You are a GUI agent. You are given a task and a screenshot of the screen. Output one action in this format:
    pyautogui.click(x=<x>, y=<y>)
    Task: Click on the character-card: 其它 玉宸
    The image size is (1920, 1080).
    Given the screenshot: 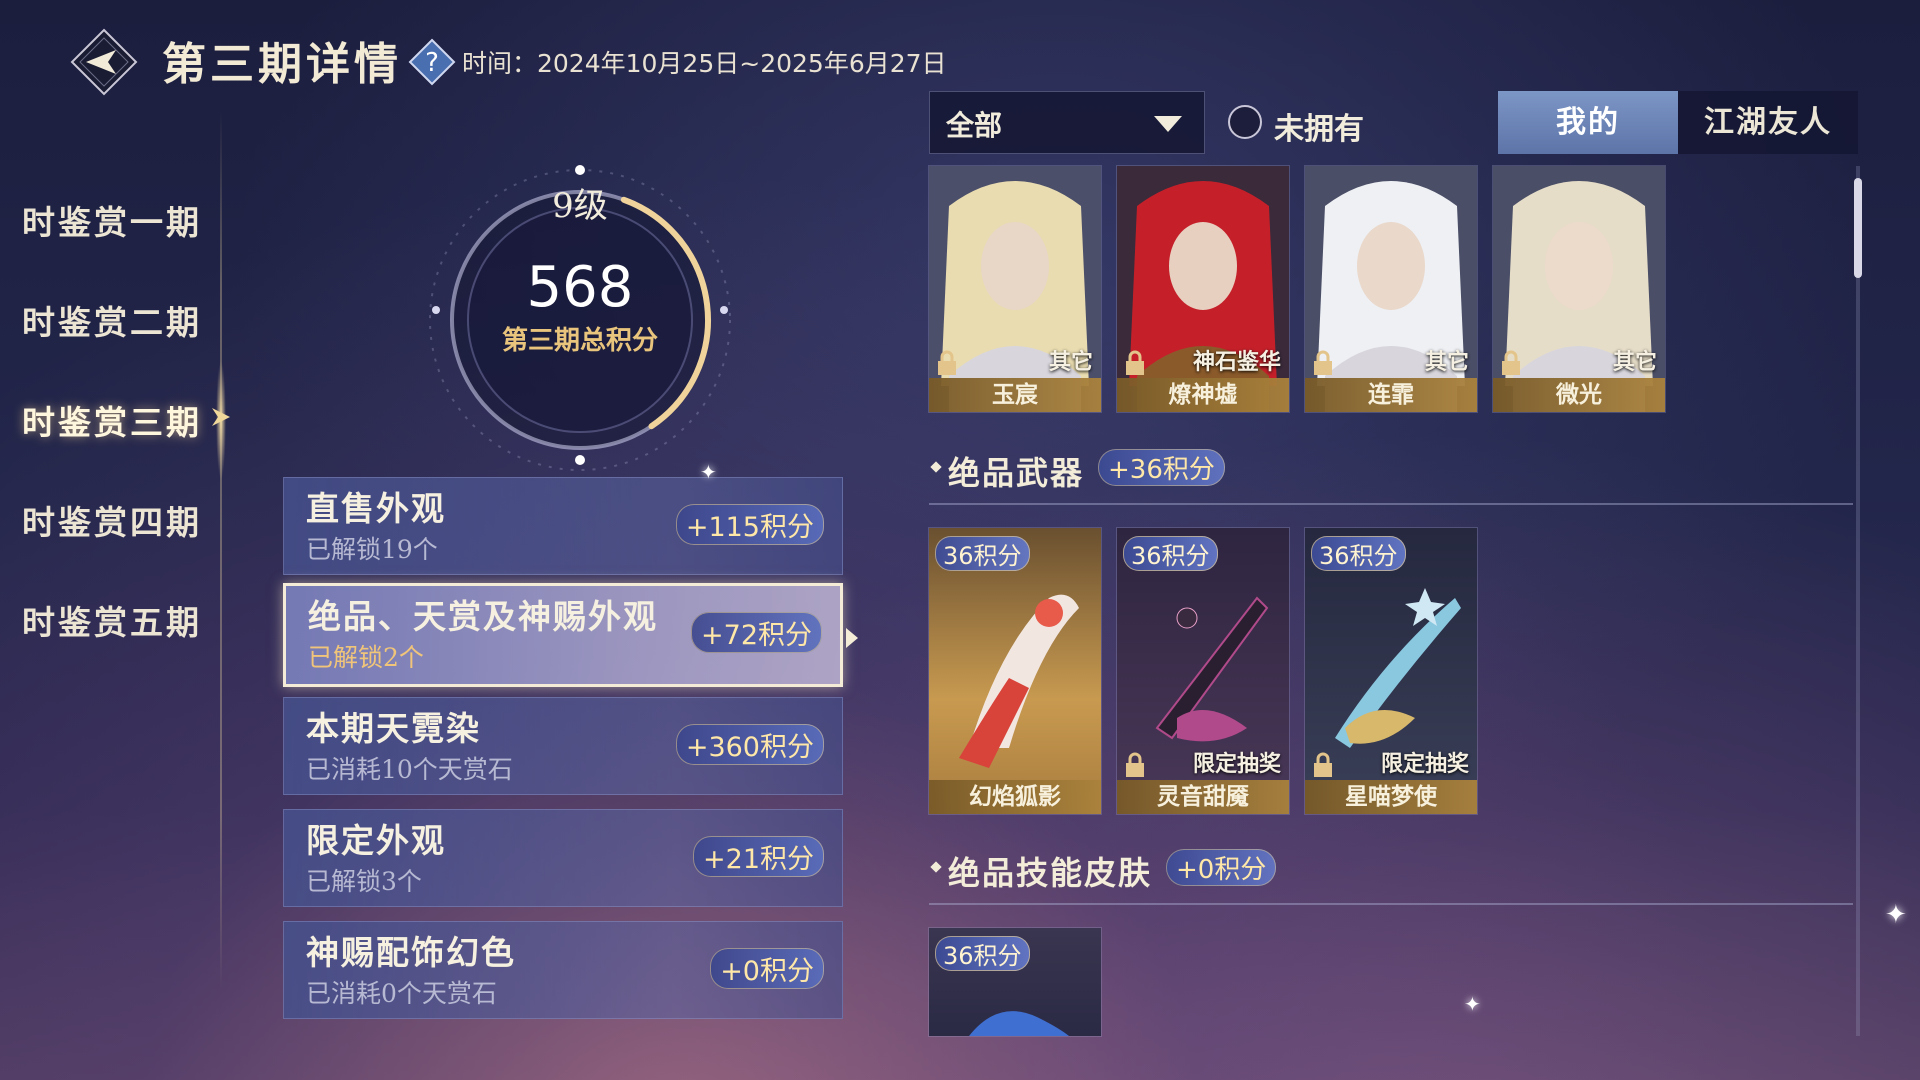 What is the action you would take?
    pyautogui.click(x=1015, y=289)
    